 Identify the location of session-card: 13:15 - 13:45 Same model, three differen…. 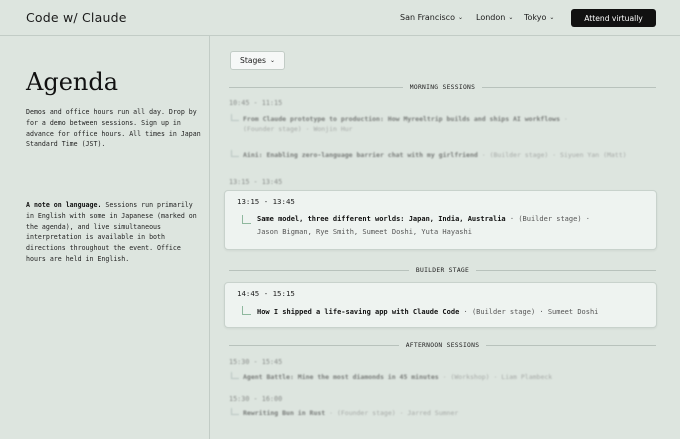
(440, 220).